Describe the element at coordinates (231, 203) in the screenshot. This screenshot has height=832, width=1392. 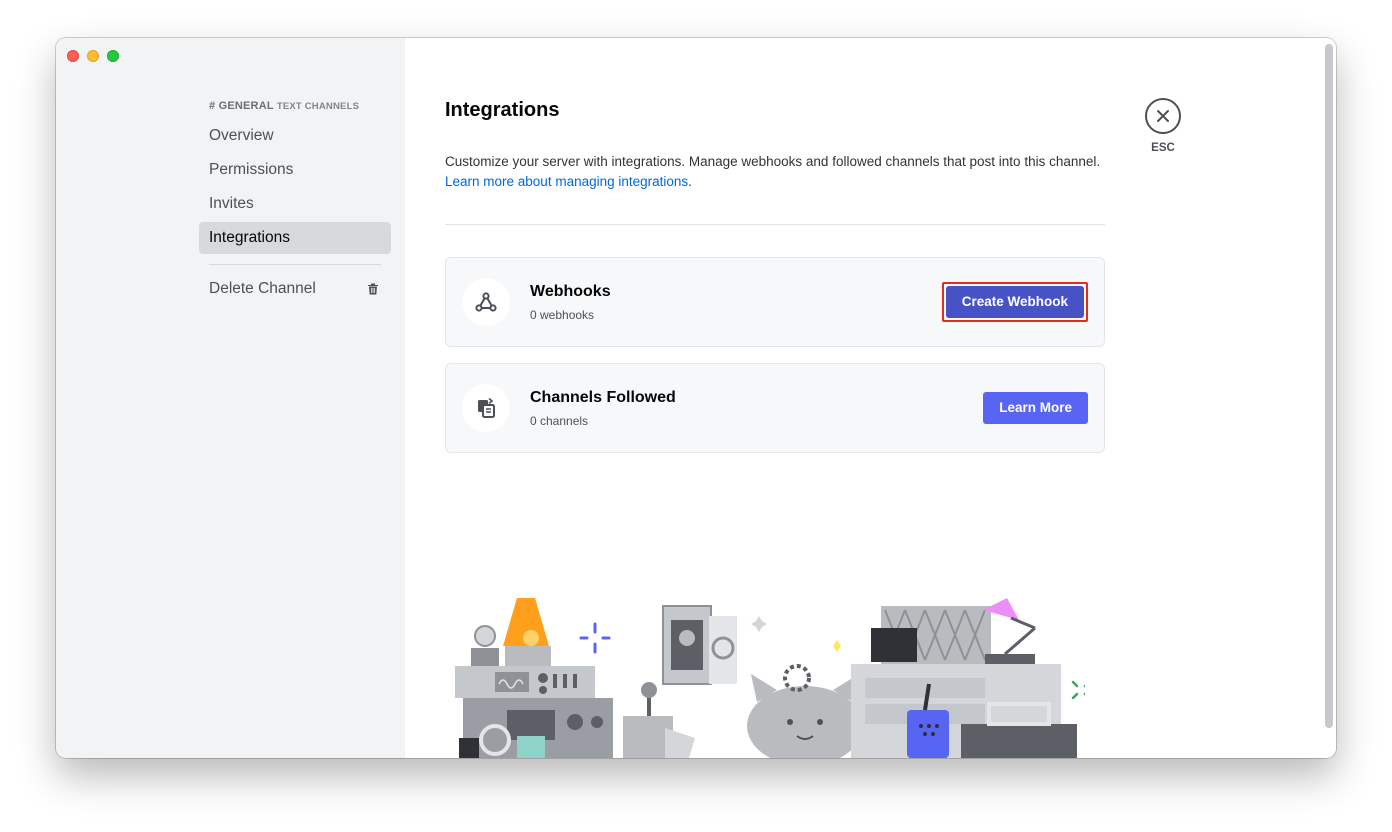
I see `sidebar-item-label: Invites` at that location.